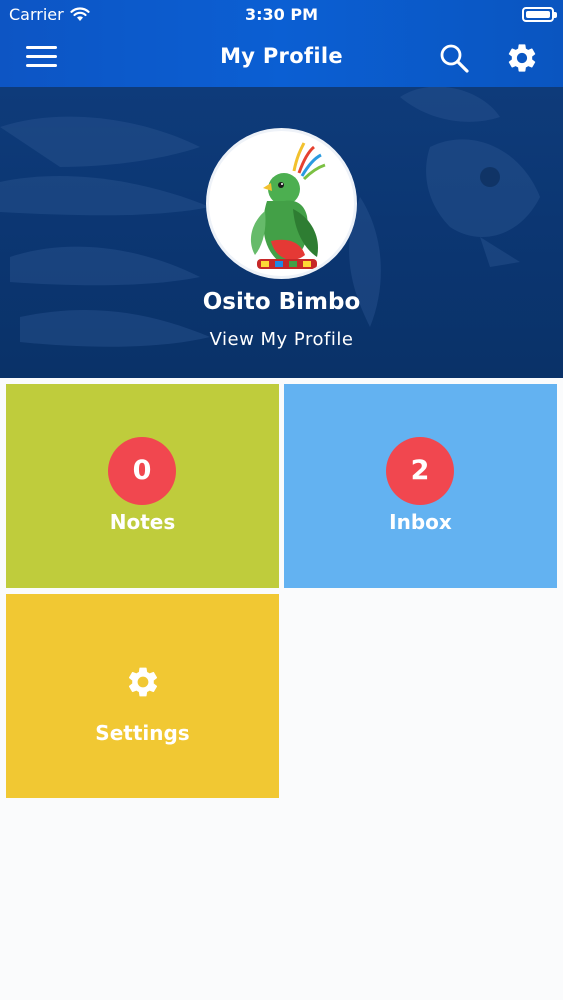  I want to click on page-title: My Profile, so click(281, 56).